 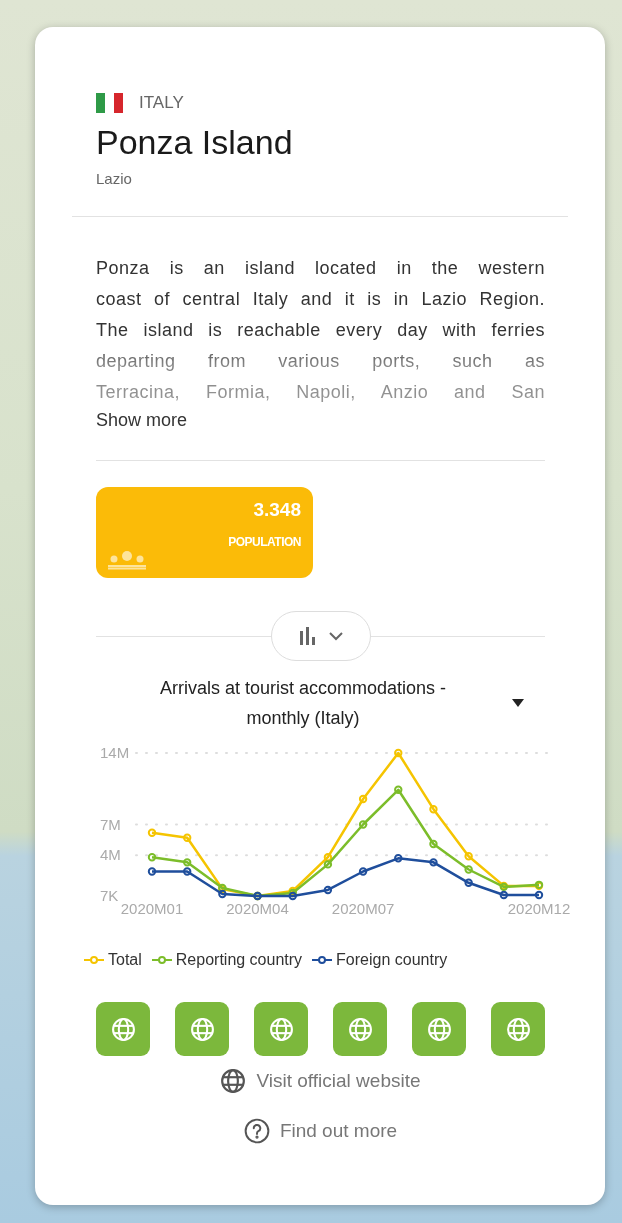 I want to click on y-tick-label: 14M, so click(x=115, y=752).